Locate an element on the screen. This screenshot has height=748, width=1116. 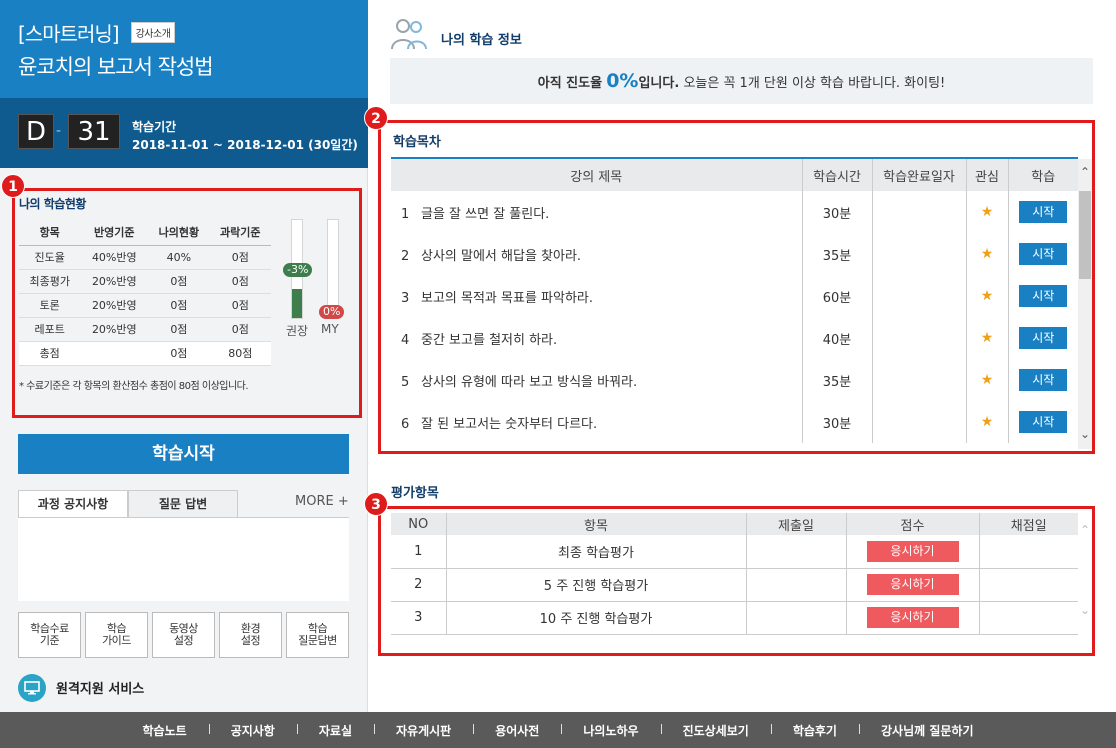
learning-info-title: 나의 학습 정보 is located at coordinates (481, 40).